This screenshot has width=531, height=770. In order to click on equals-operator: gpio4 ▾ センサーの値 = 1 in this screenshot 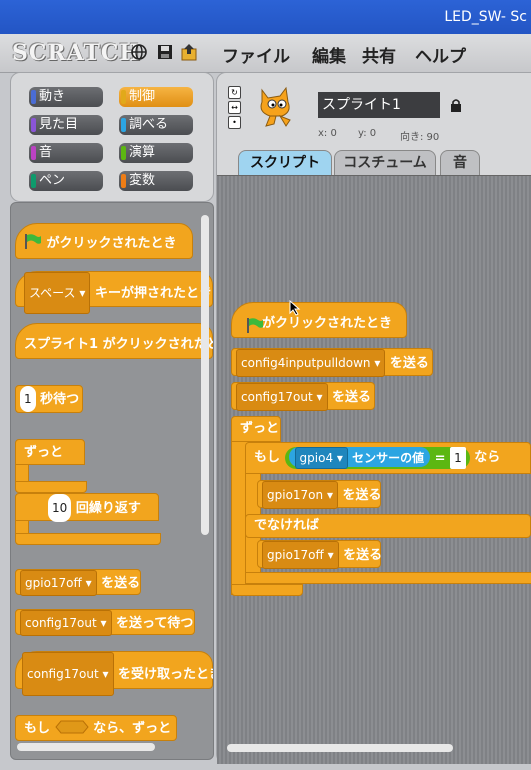, I will do `click(377, 457)`.